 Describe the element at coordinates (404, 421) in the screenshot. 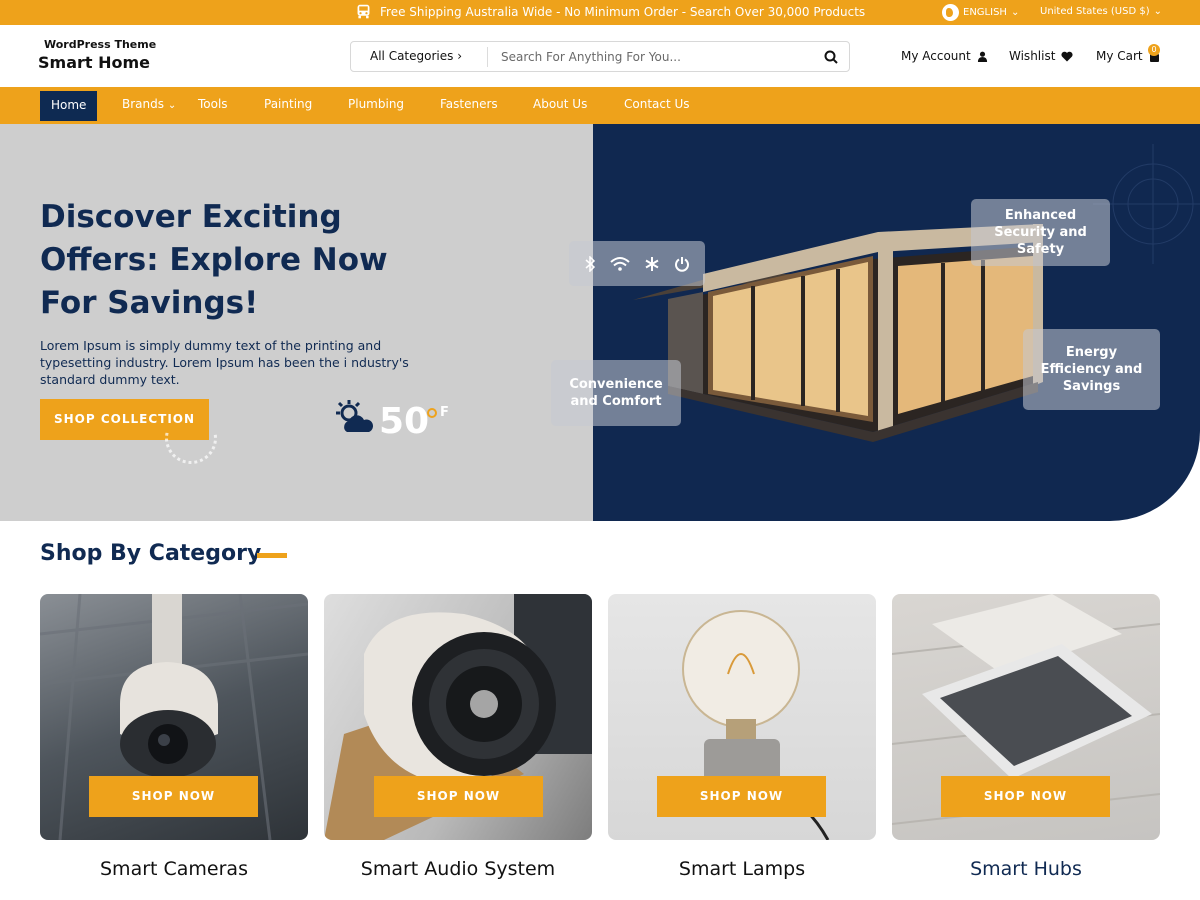

I see `temperature-value: 50` at that location.